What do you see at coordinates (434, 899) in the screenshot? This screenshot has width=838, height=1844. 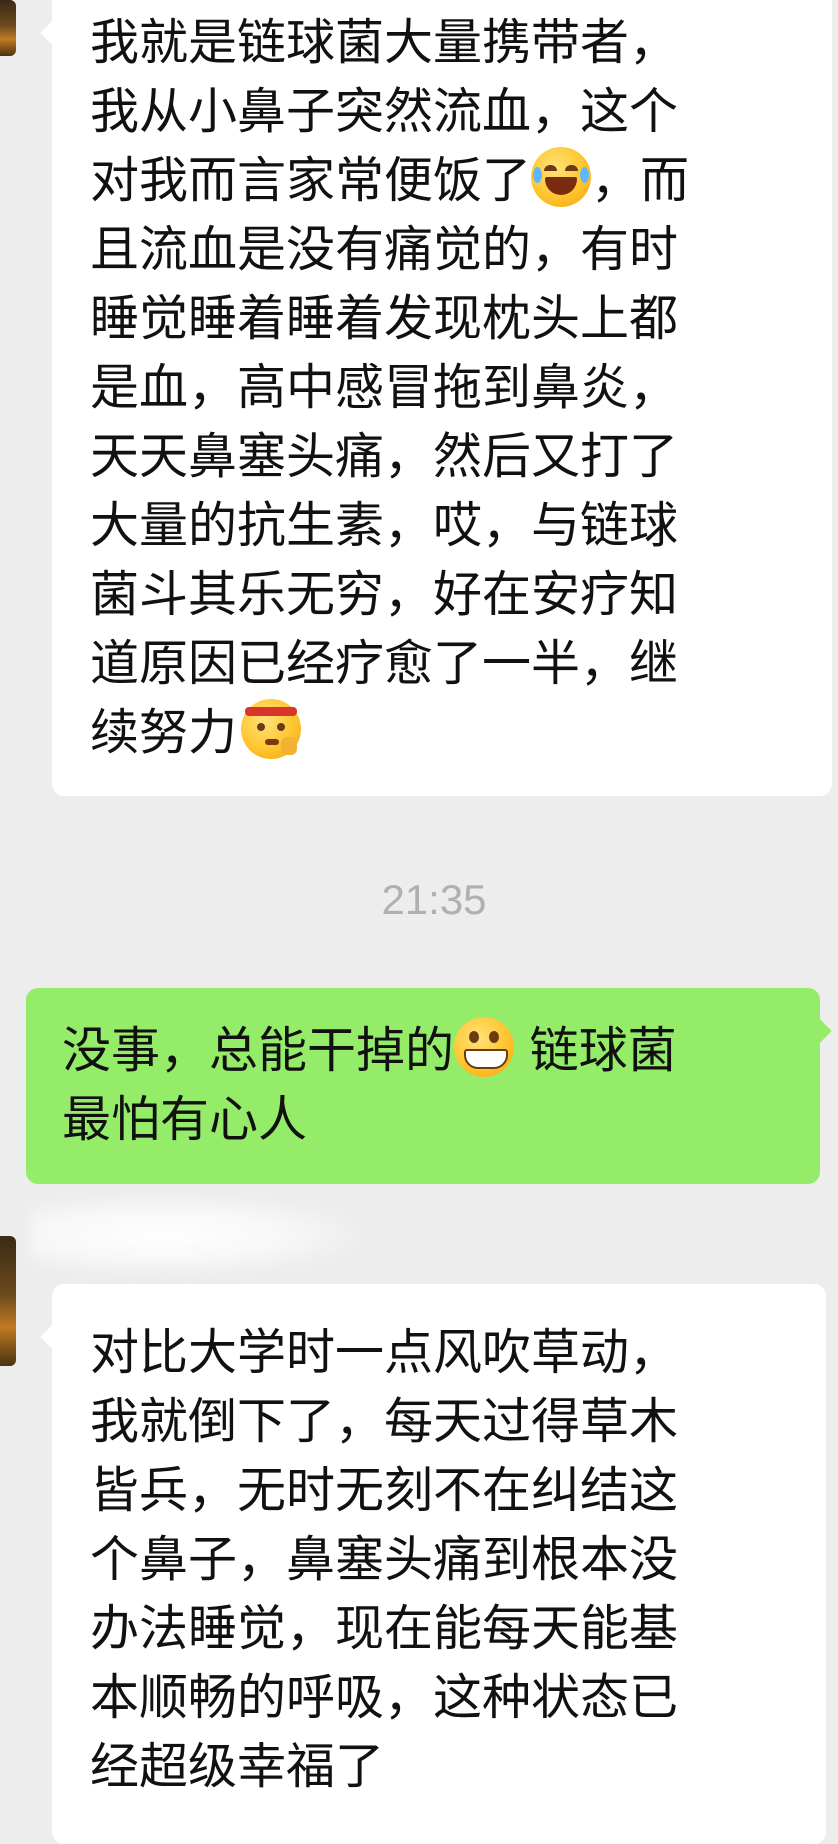 I see `message-timestamp: 21:35` at bounding box center [434, 899].